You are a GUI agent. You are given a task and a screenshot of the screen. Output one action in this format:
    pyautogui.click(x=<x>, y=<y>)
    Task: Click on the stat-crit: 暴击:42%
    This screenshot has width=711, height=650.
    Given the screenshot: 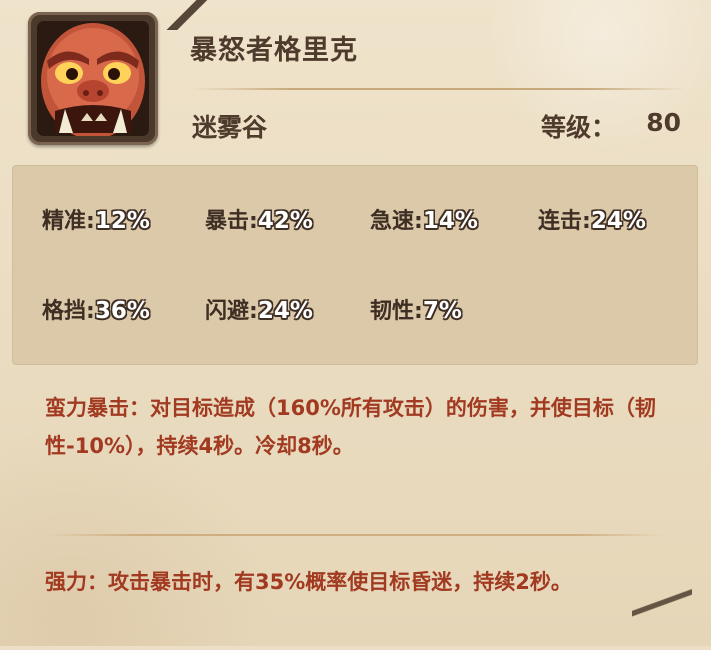 What is the action you would take?
    pyautogui.click(x=259, y=219)
    